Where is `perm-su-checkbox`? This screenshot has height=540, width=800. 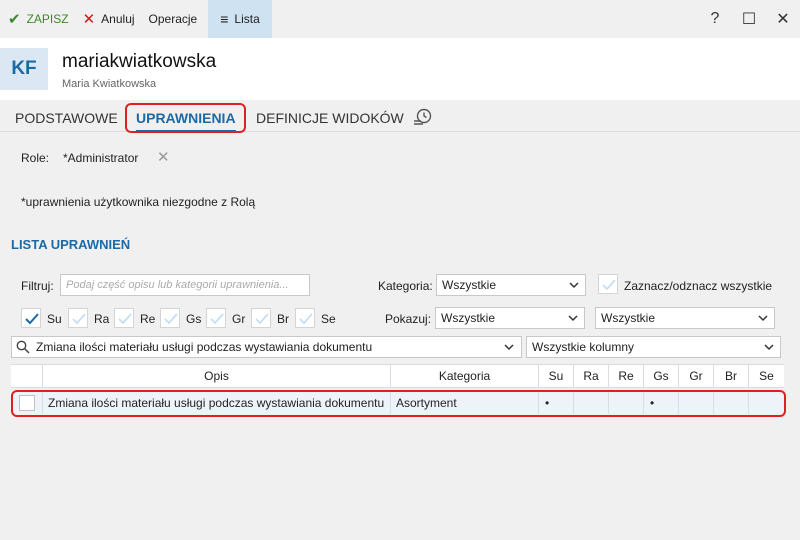 perm-su-checkbox is located at coordinates (31, 318).